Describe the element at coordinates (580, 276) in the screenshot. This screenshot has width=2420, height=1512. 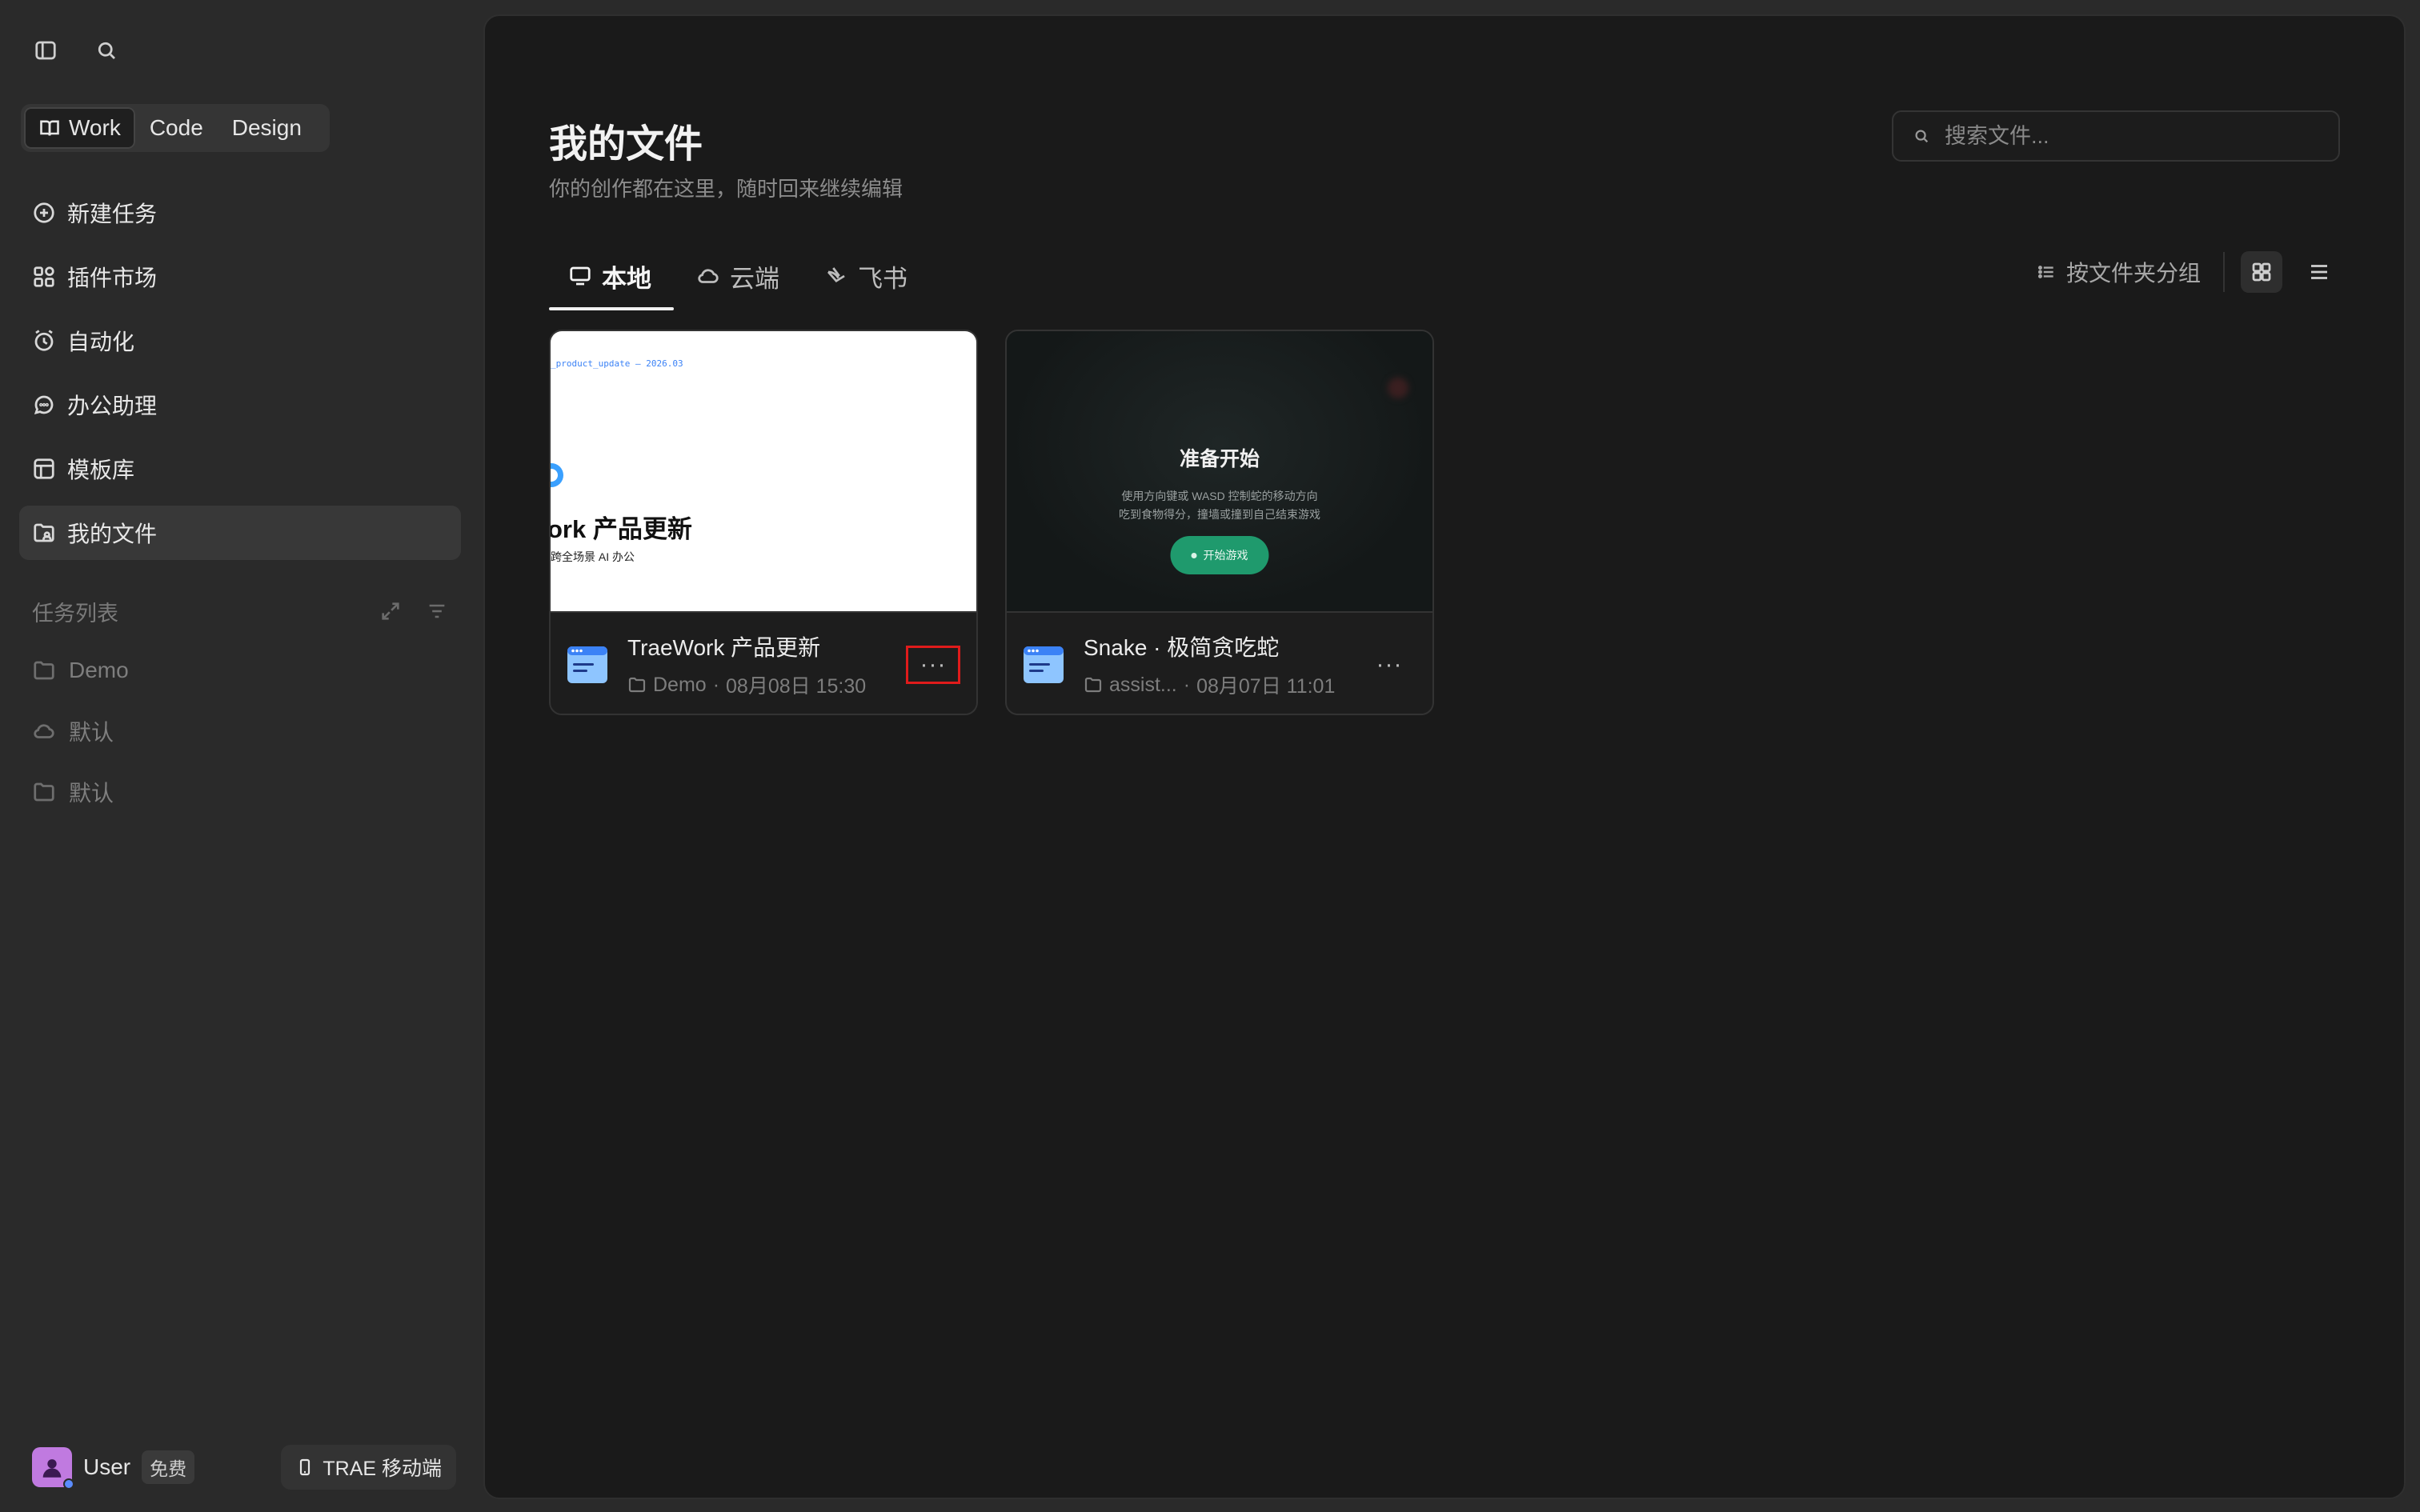
I see `monitor-icon` at that location.